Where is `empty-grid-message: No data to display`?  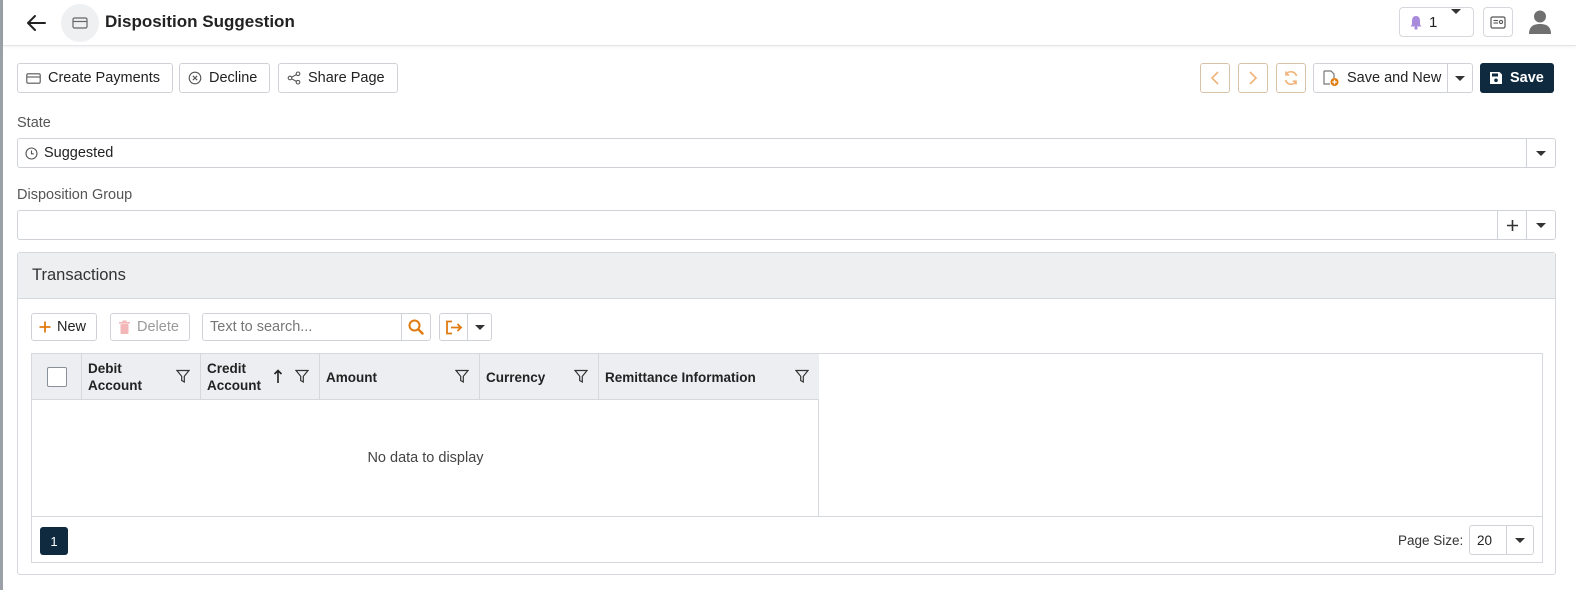
empty-grid-message: No data to display is located at coordinates (425, 458).